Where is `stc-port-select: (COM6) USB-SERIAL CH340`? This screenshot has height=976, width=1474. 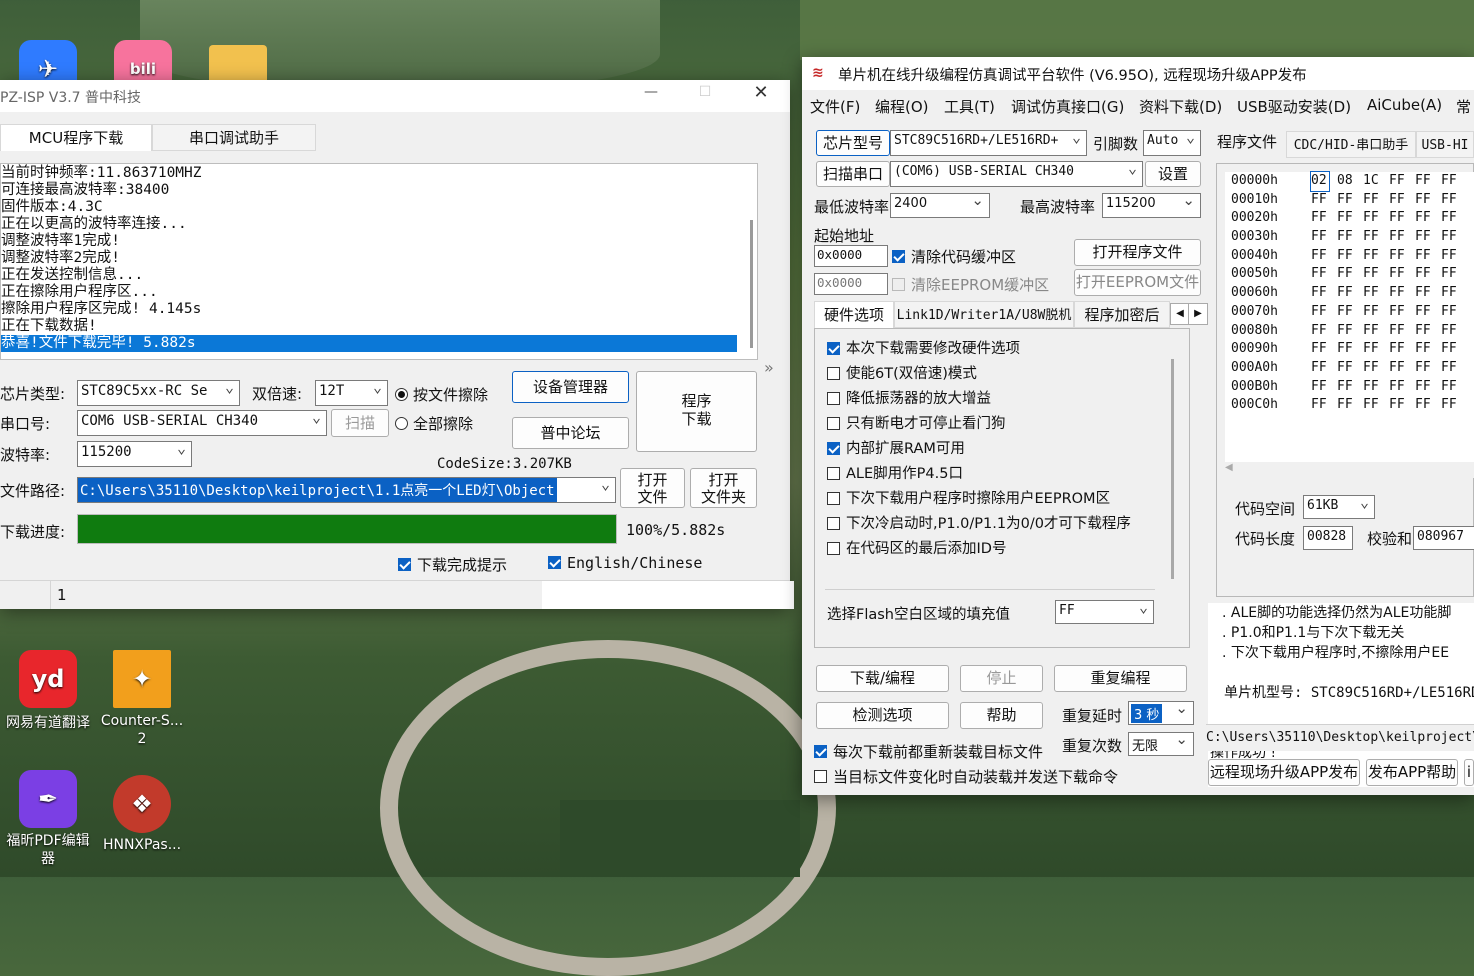 stc-port-select: (COM6) USB-SERIAL CH340 is located at coordinates (1016, 174).